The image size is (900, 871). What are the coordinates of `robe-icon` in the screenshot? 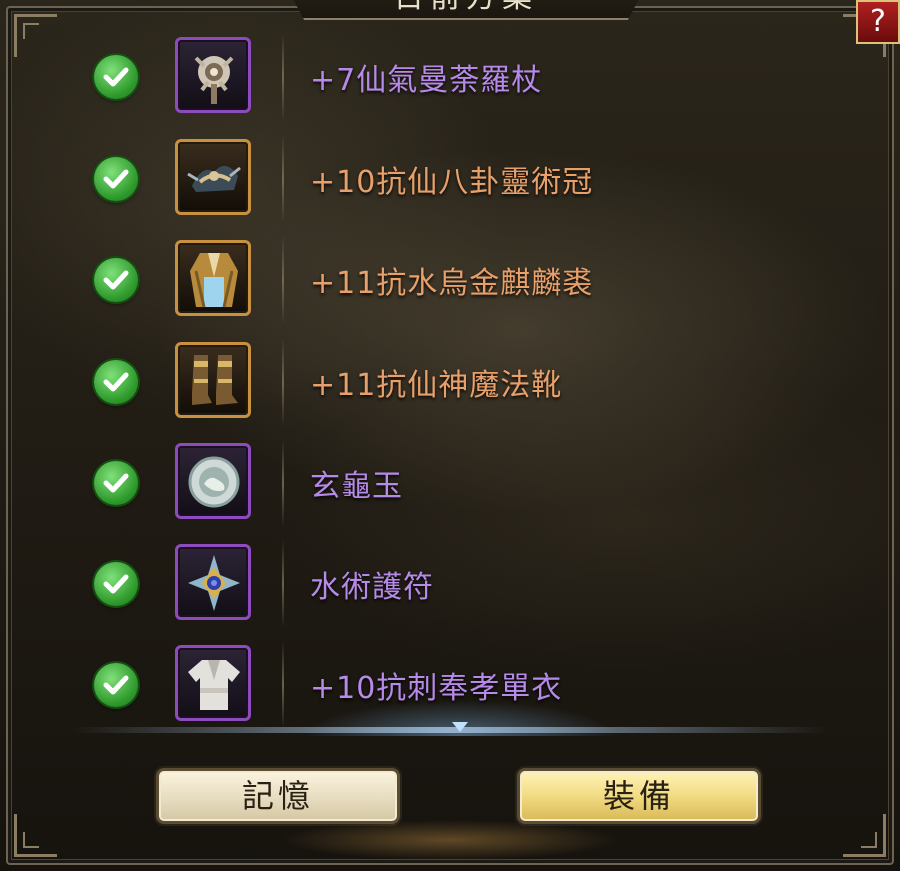 It's located at (214, 280).